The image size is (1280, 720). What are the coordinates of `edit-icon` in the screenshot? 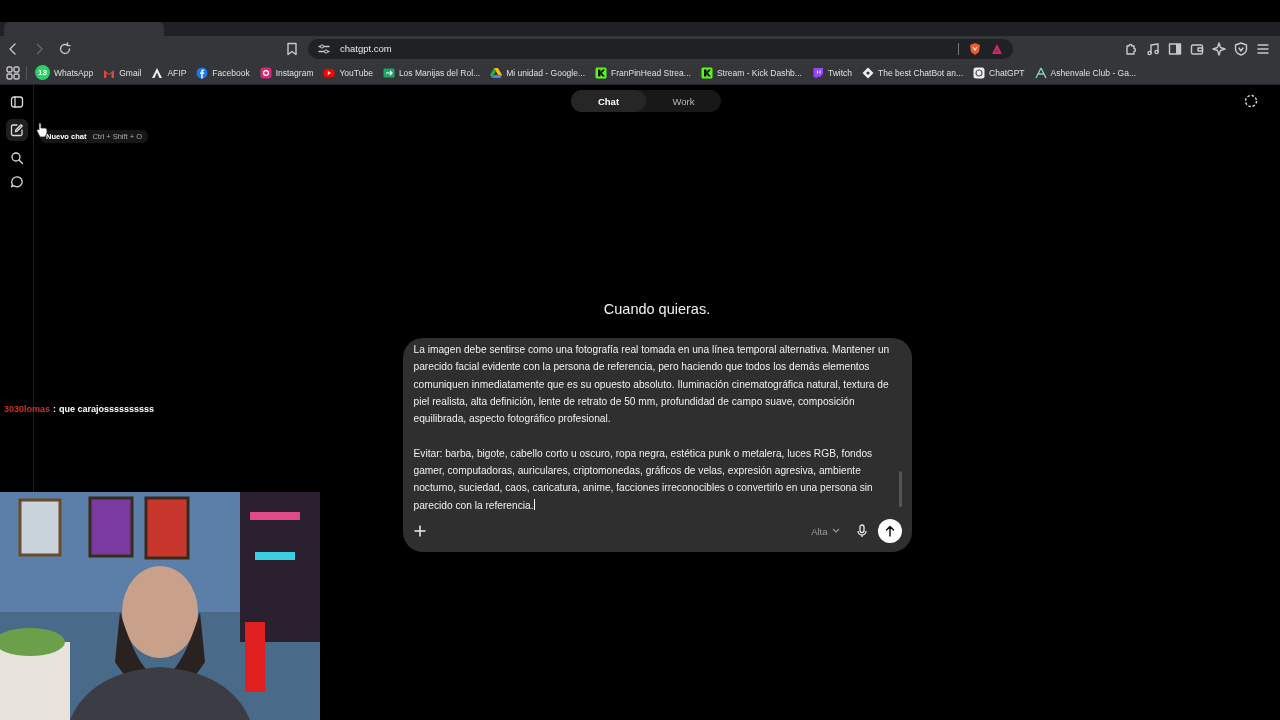 It's located at (16, 130).